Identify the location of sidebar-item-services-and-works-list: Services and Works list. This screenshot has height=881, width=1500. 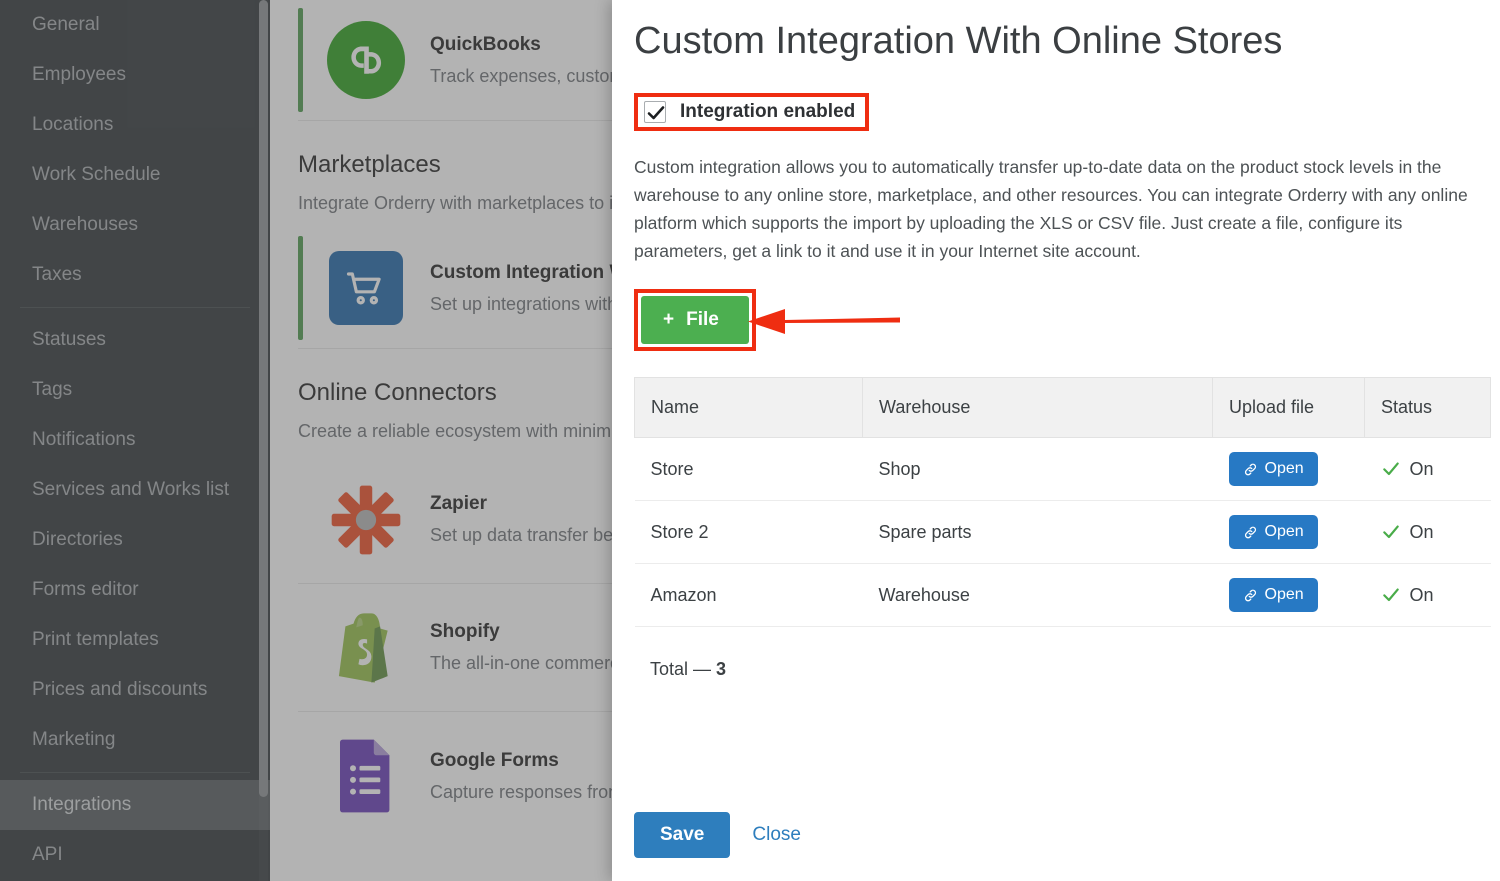
(135, 490).